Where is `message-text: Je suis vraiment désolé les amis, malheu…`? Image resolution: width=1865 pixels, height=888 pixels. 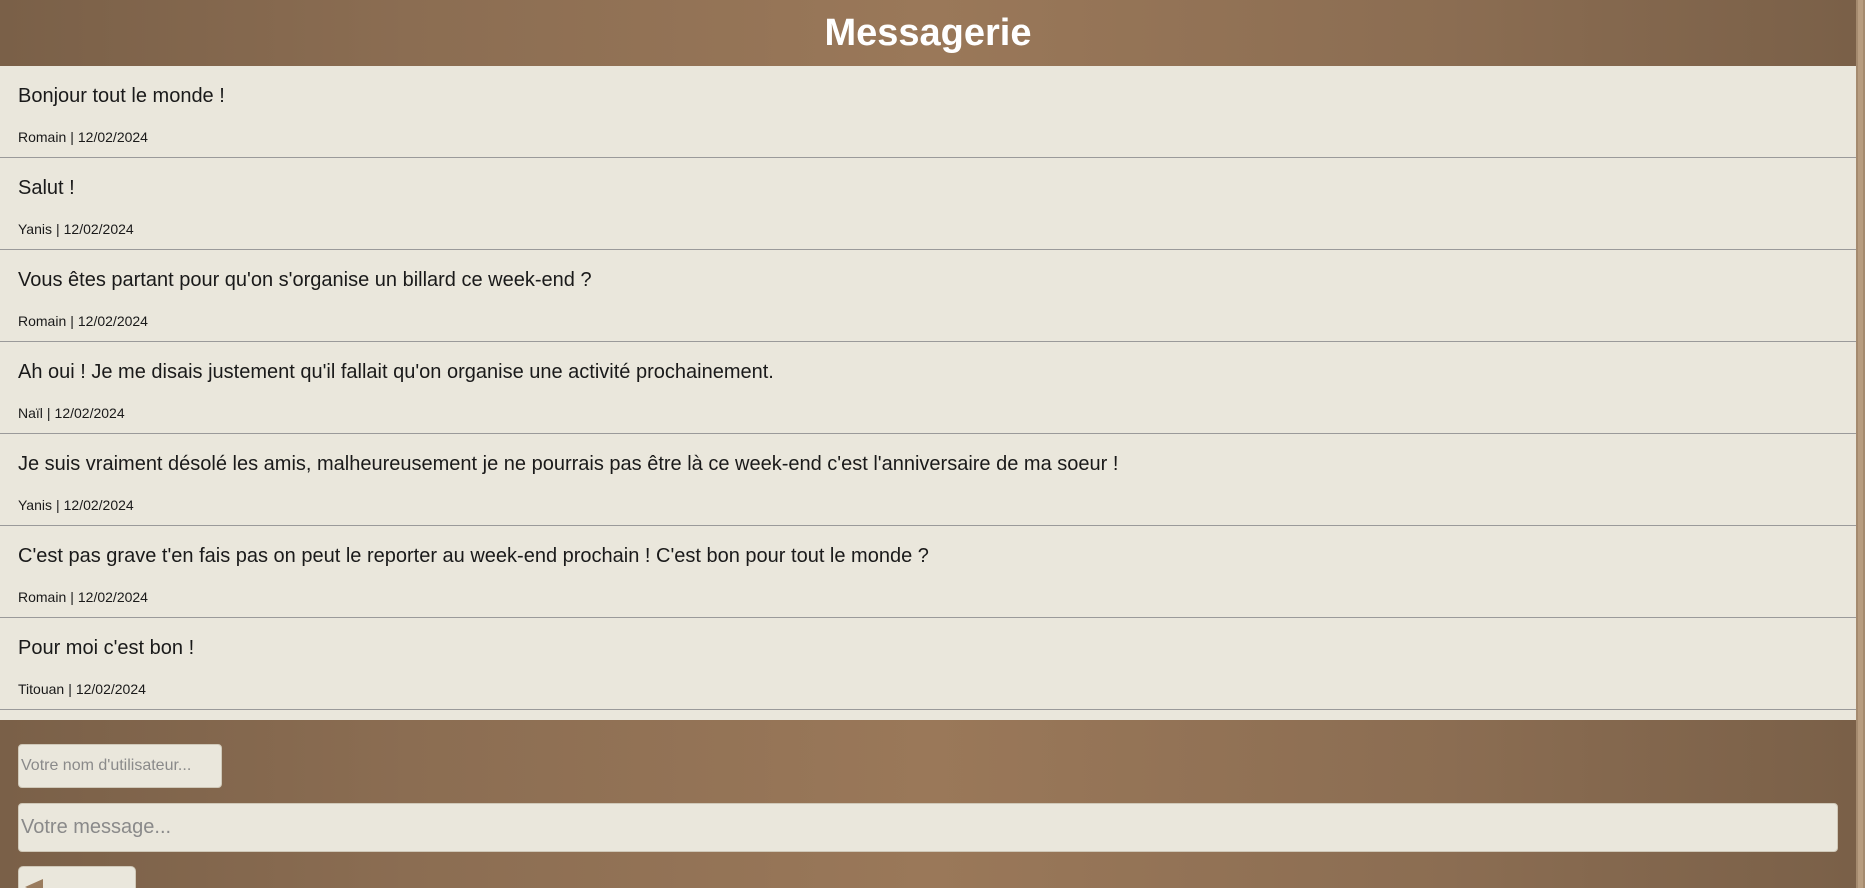
message-text: Je suis vraiment désolé les amis, malheu… is located at coordinates (568, 464).